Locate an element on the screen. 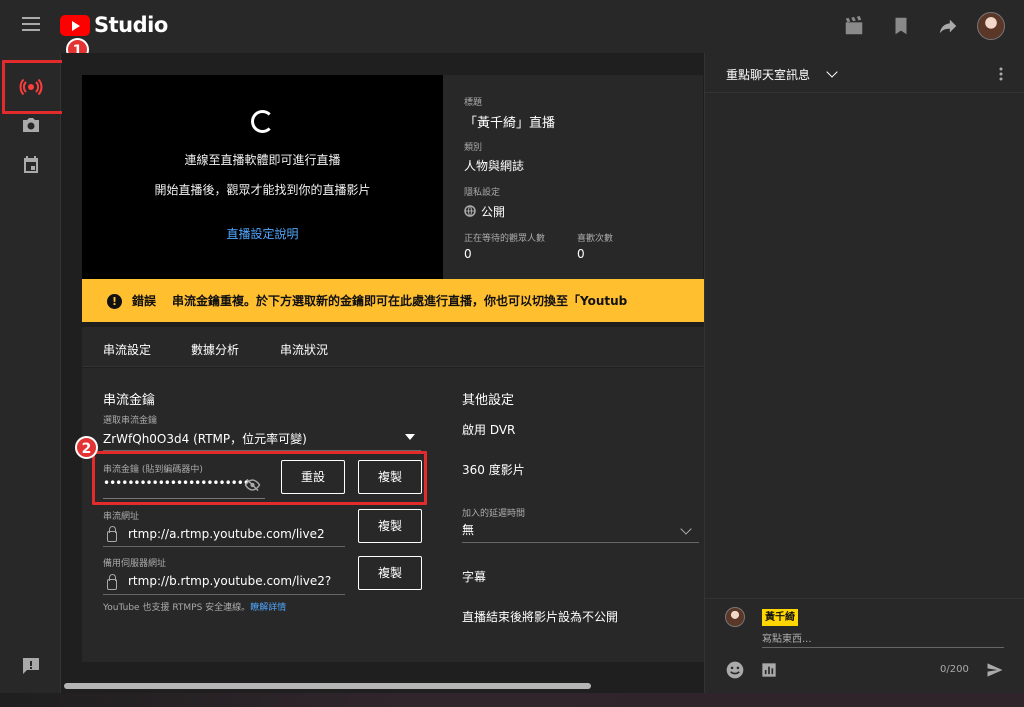 This screenshot has height=707, width=1024. stream-tabs: 串流設定 數據分析 串流狀況 is located at coordinates (393, 347).